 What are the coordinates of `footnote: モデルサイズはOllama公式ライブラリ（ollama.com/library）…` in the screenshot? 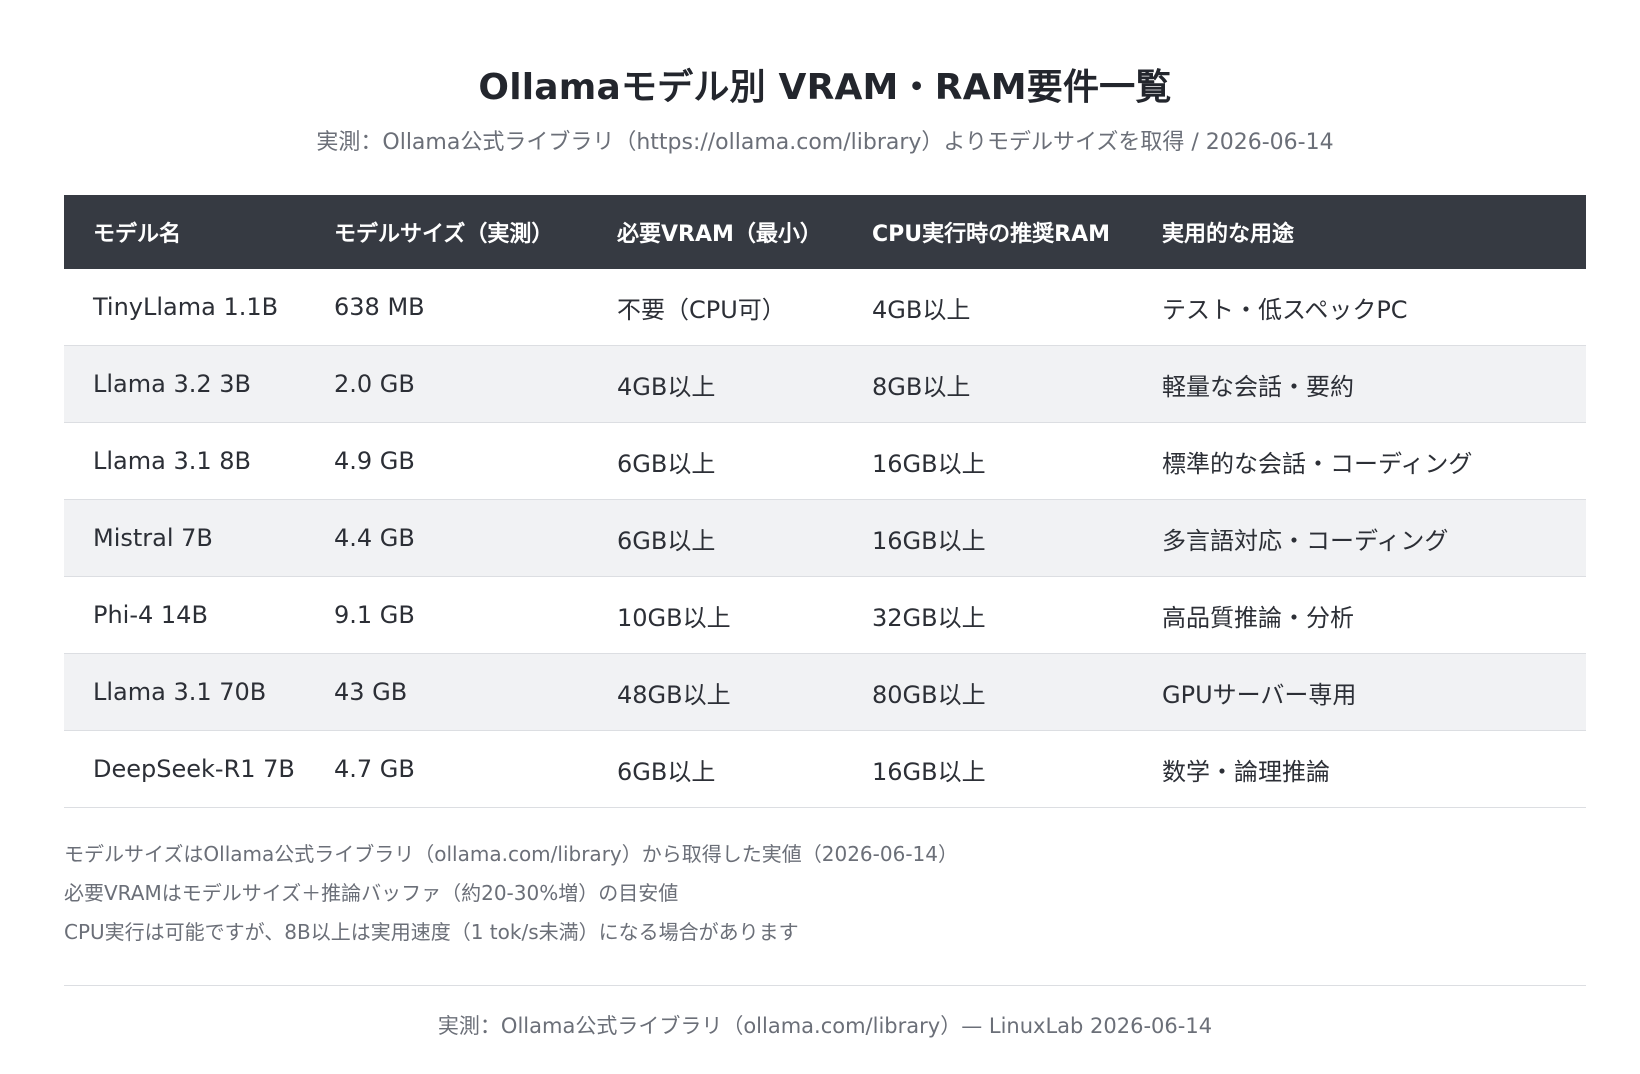 It's located at (511, 854).